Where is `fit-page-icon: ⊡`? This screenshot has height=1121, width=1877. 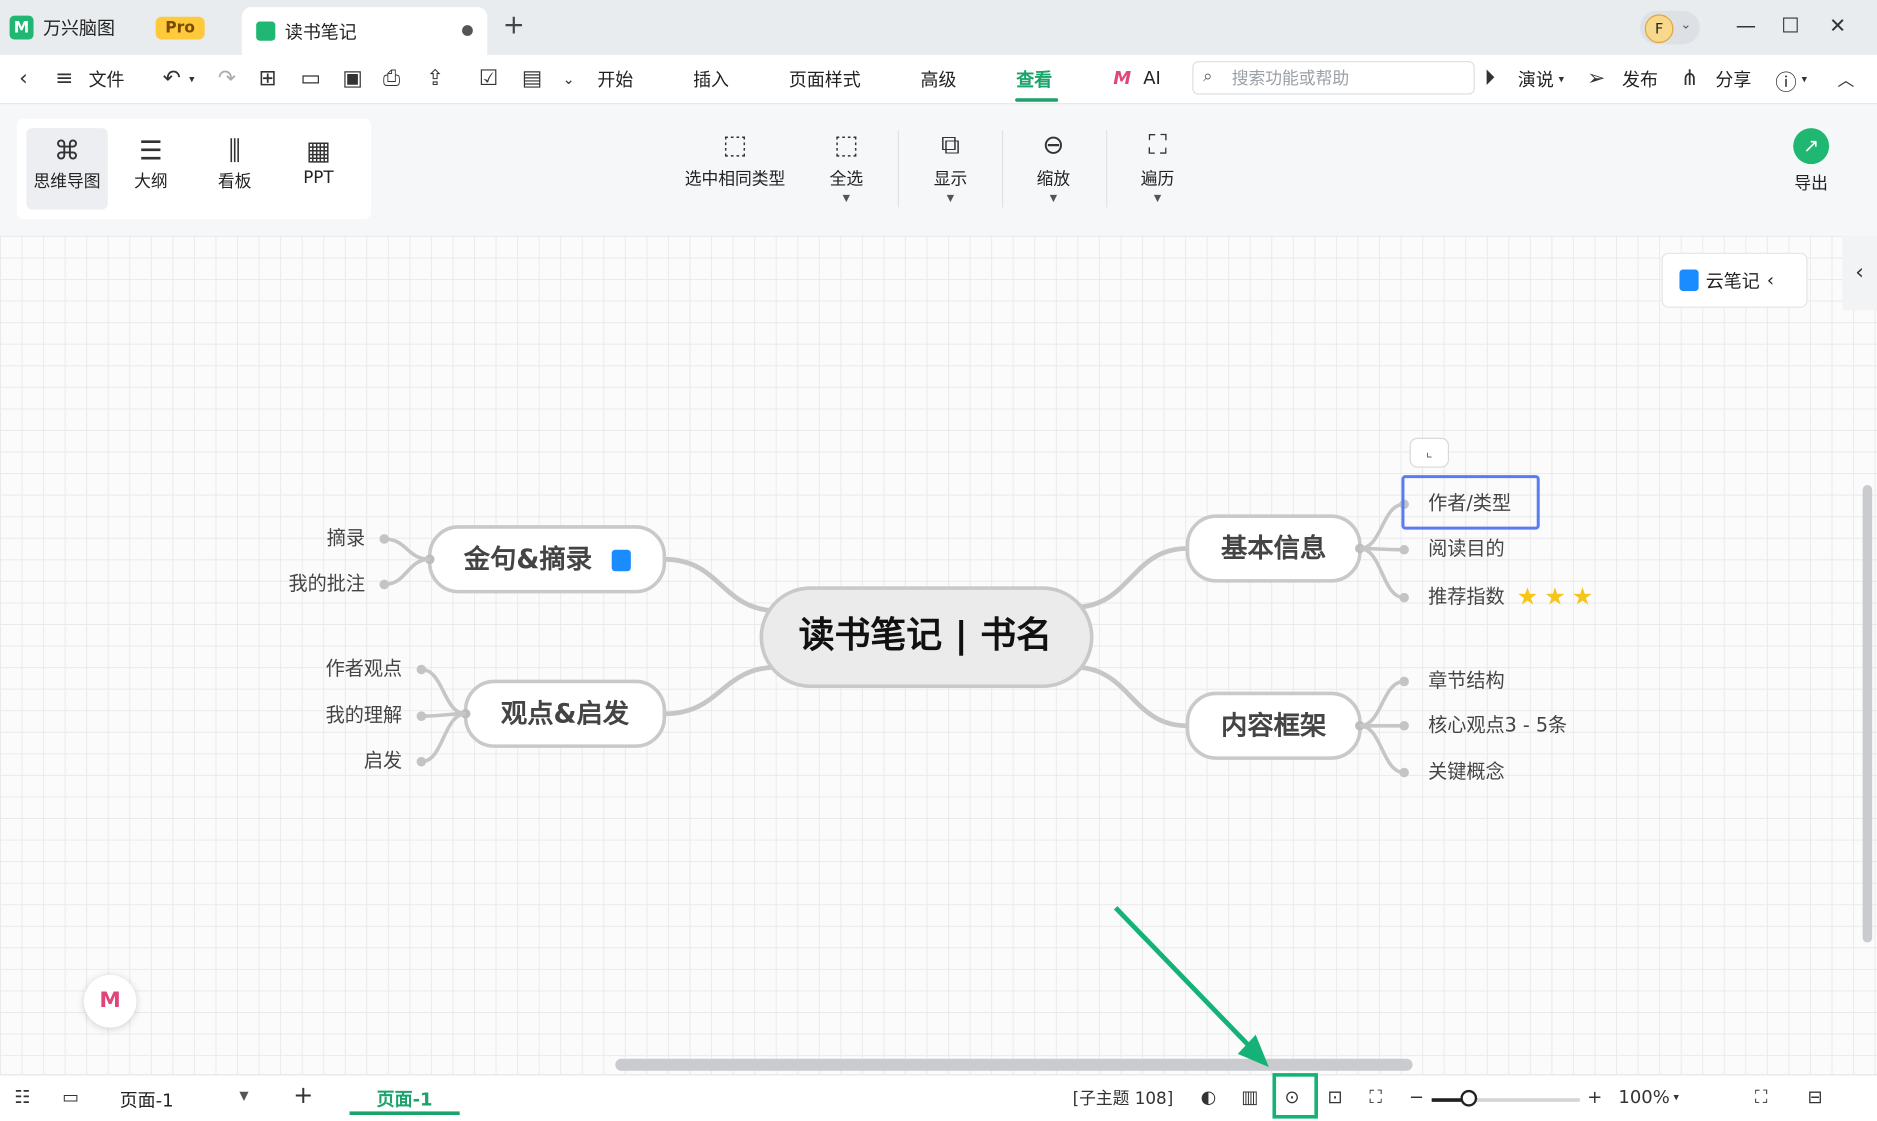 fit-page-icon: ⊡ is located at coordinates (1335, 1097).